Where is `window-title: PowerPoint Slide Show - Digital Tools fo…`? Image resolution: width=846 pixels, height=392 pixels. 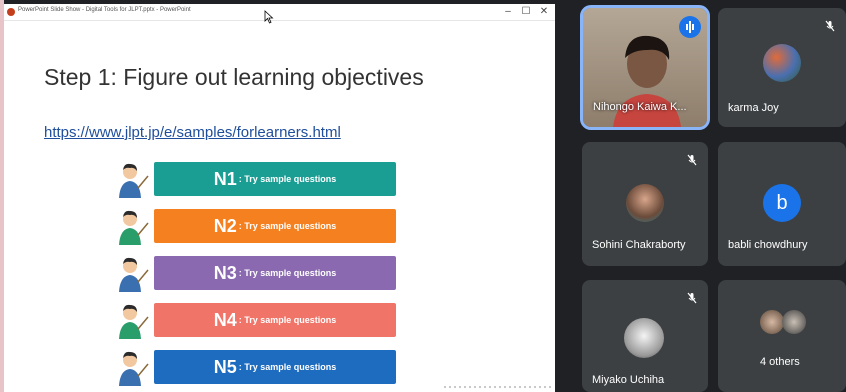
window-title: PowerPoint Slide Show - Digital Tools fo… is located at coordinates (104, 10).